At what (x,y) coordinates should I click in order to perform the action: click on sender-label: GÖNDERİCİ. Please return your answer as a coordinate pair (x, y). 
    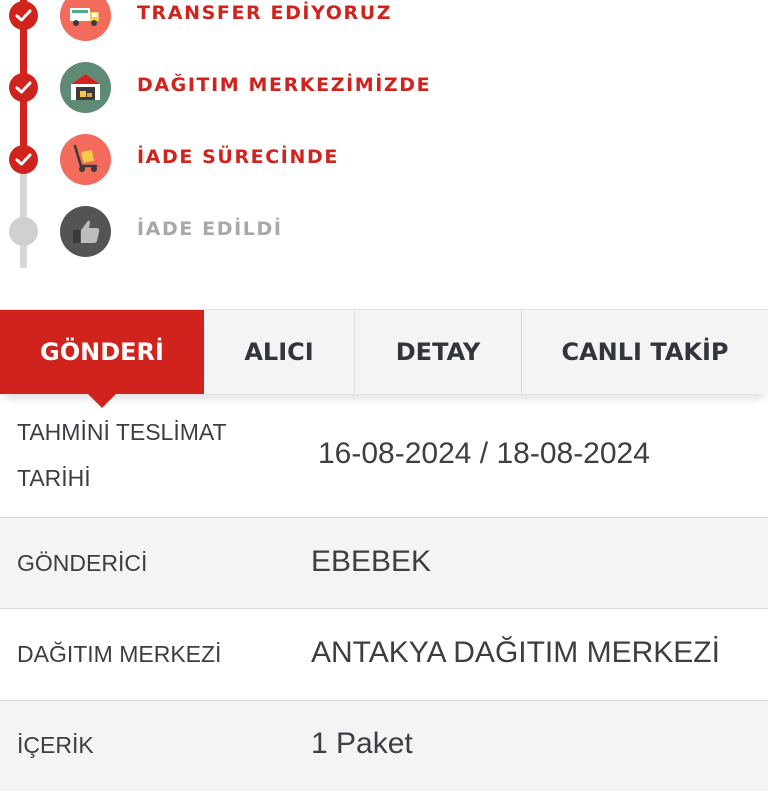
    Looking at the image, I should click on (82, 563).